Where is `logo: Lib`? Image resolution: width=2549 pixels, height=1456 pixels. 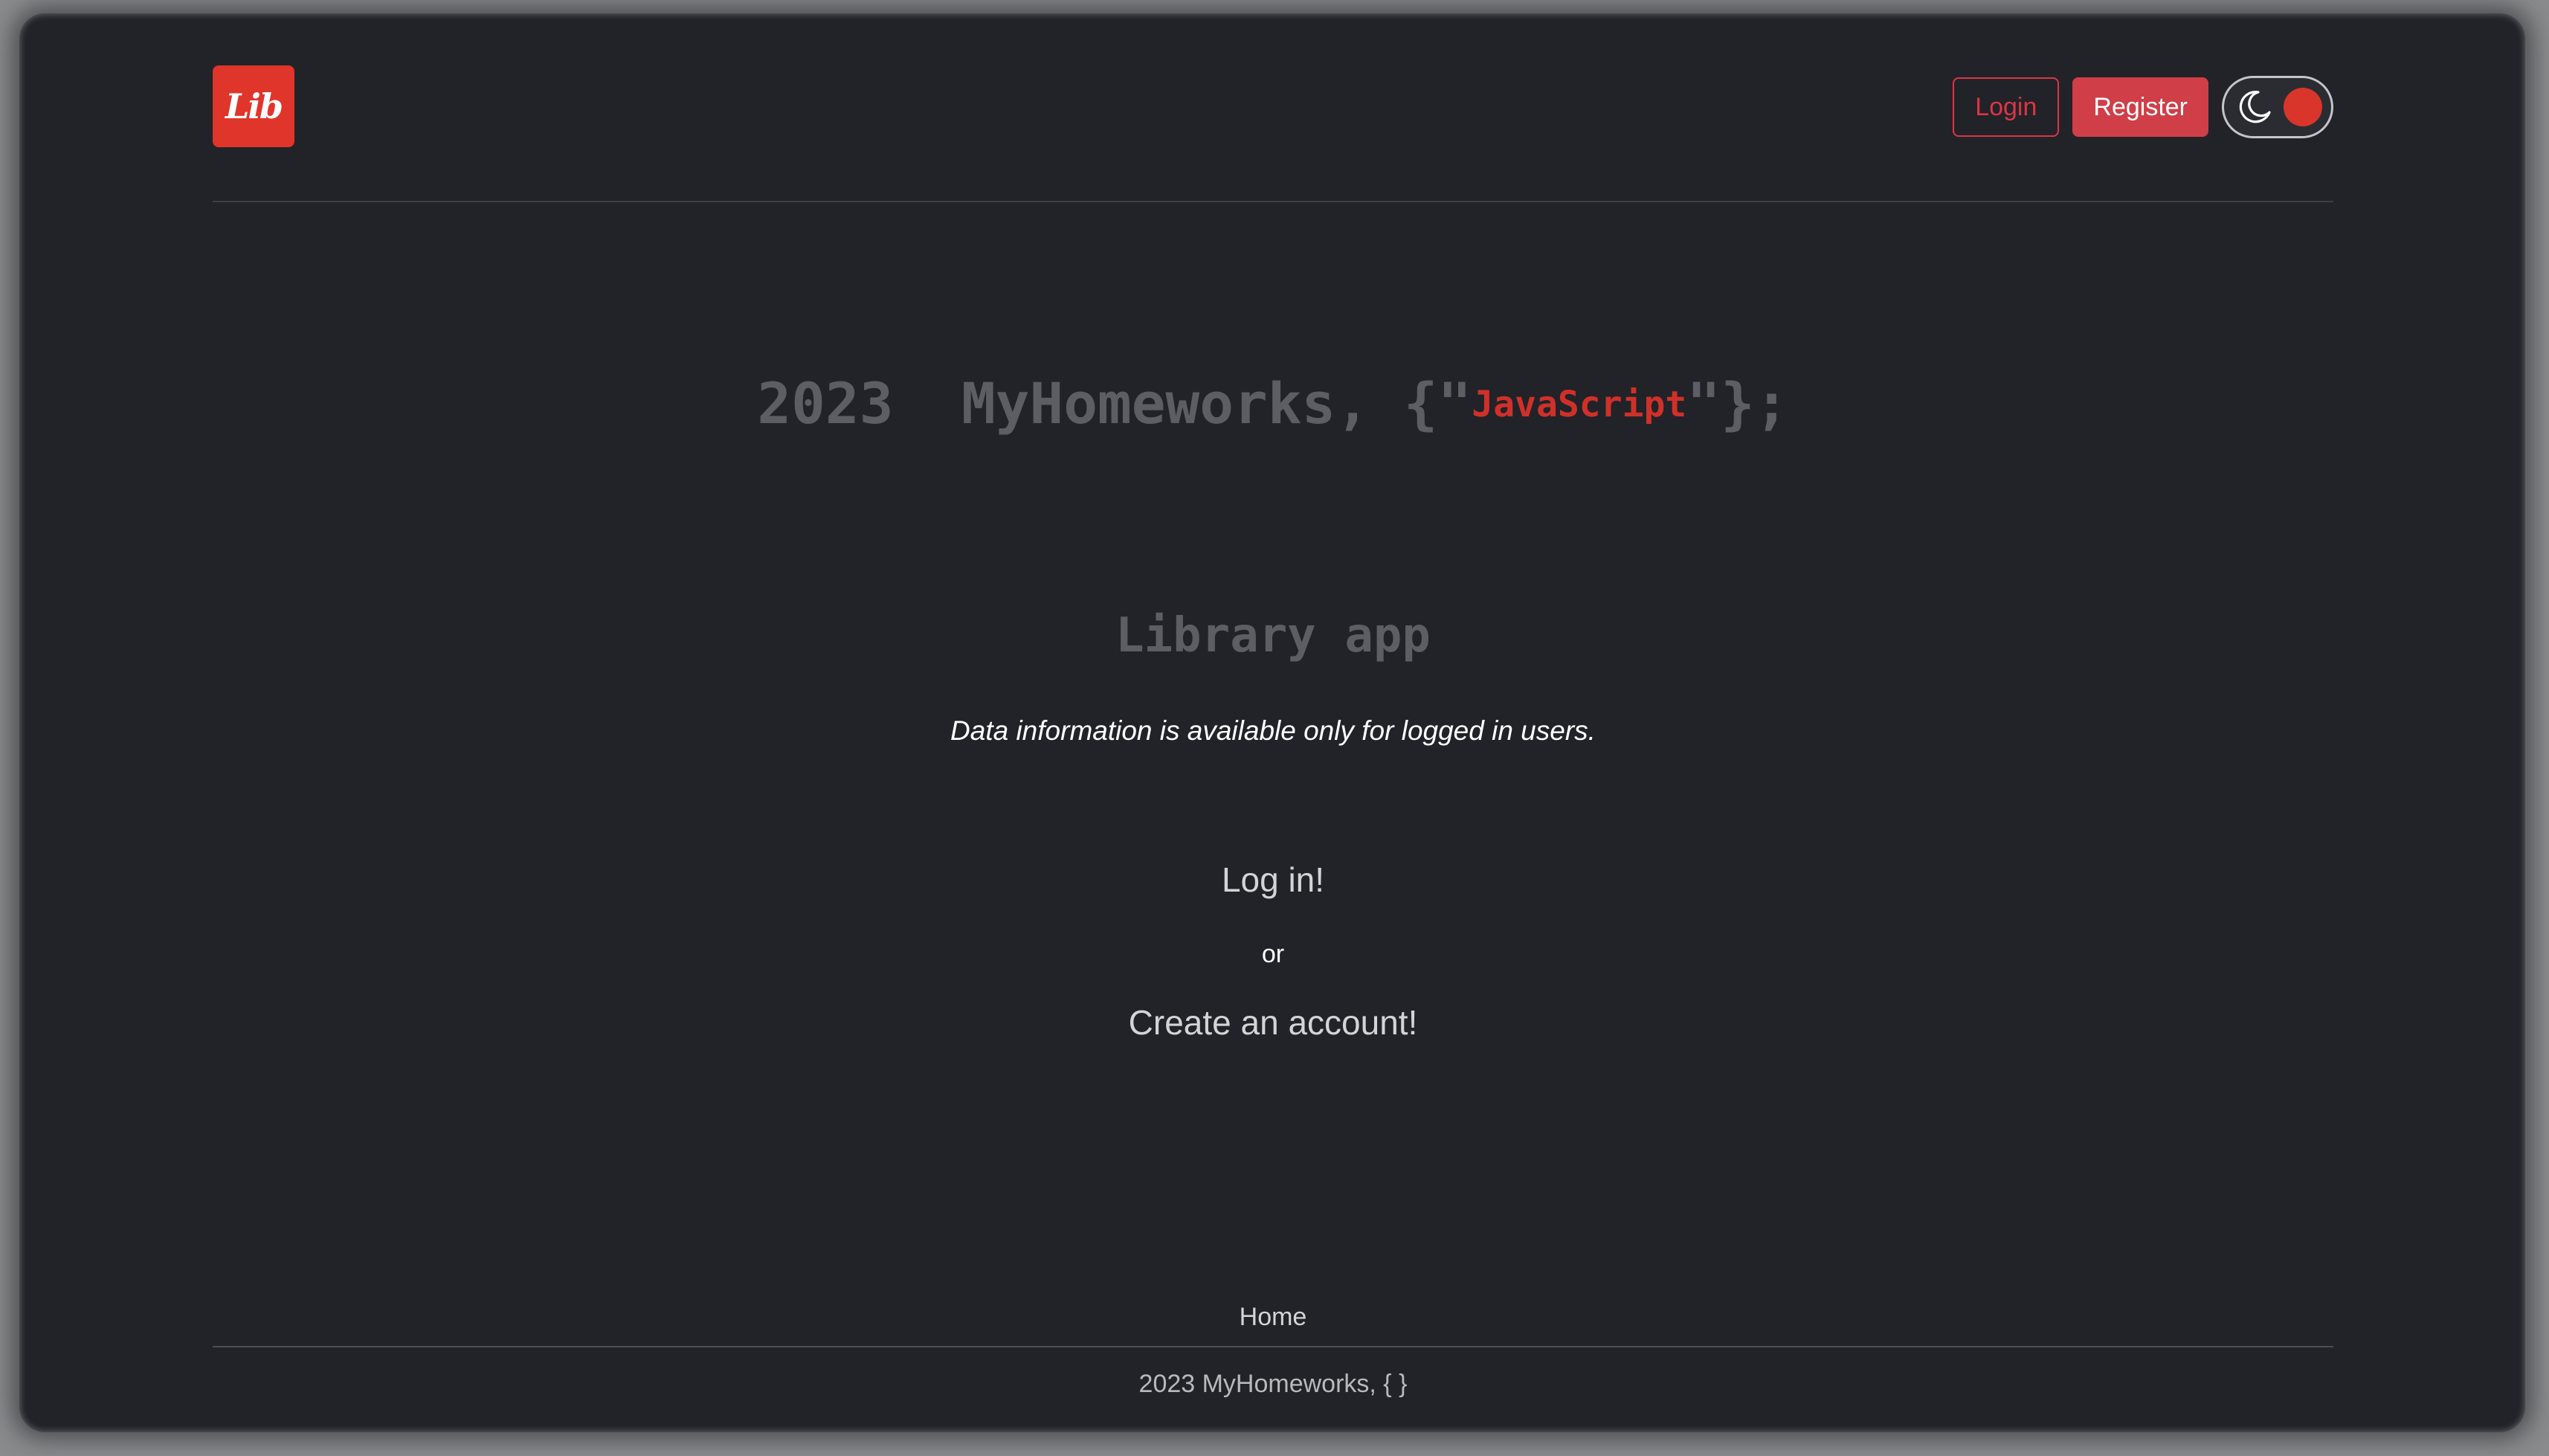 logo: Lib is located at coordinates (253, 106).